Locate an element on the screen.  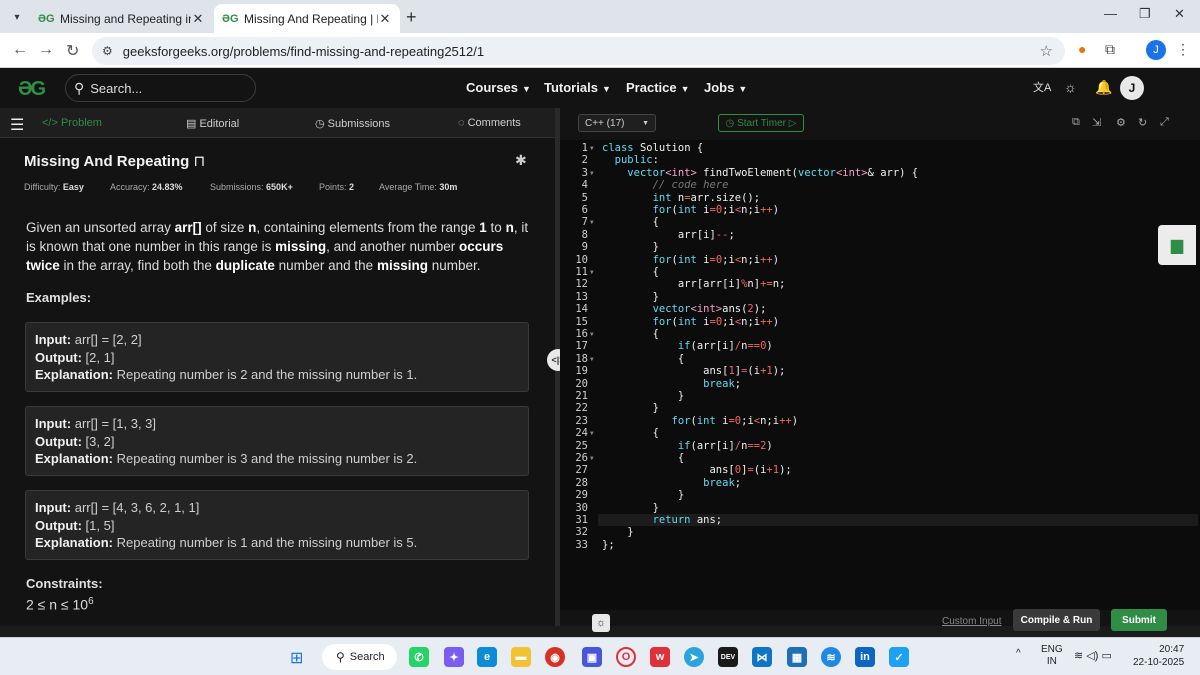
copilot-icon: ✦ is located at coordinates (454, 657).